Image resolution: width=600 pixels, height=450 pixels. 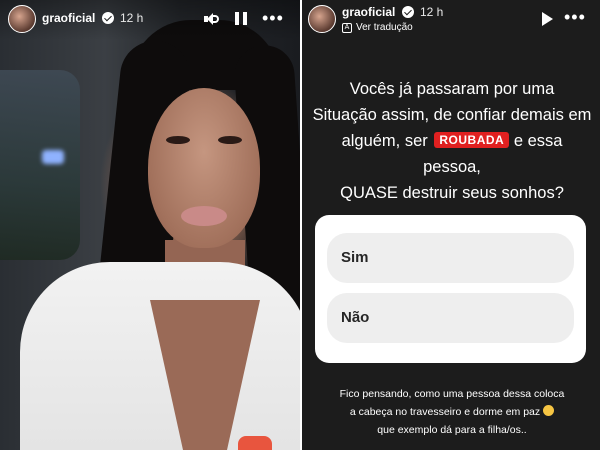 I want to click on question-line: alguém, ser ROUBADA e essa pessoa,, so click(x=452, y=154).